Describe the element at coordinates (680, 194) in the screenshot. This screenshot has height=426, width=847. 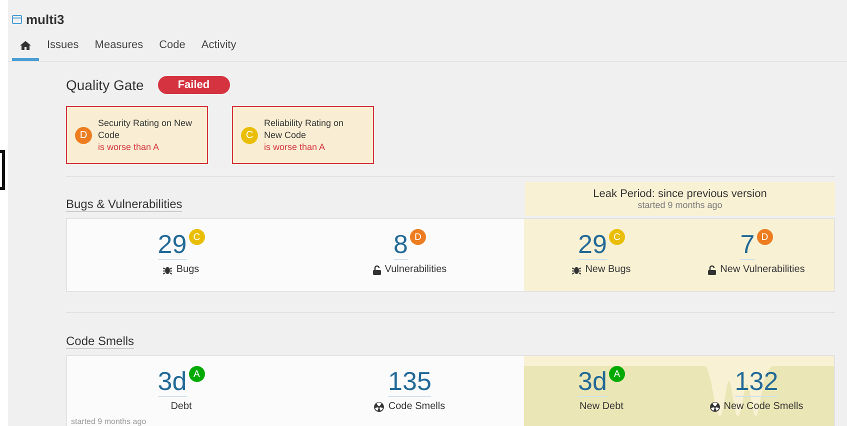
I see `leak-period-title: Leak Period: since previous version` at that location.